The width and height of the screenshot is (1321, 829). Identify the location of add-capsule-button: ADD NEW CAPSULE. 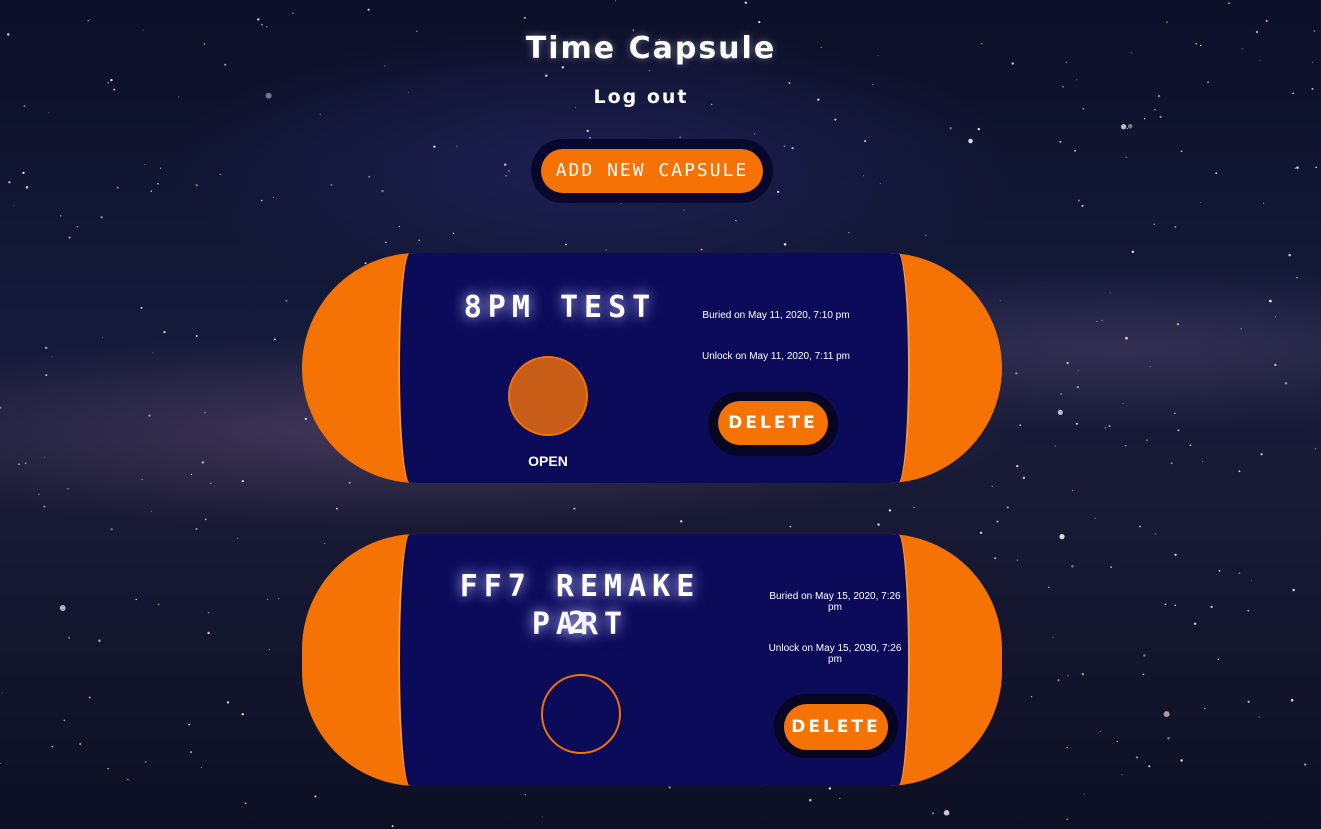
(652, 171).